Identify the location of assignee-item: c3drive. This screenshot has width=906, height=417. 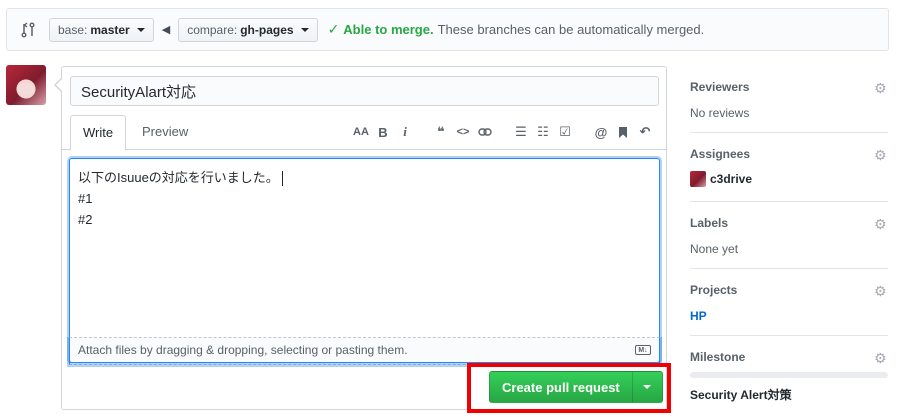
(789, 179).